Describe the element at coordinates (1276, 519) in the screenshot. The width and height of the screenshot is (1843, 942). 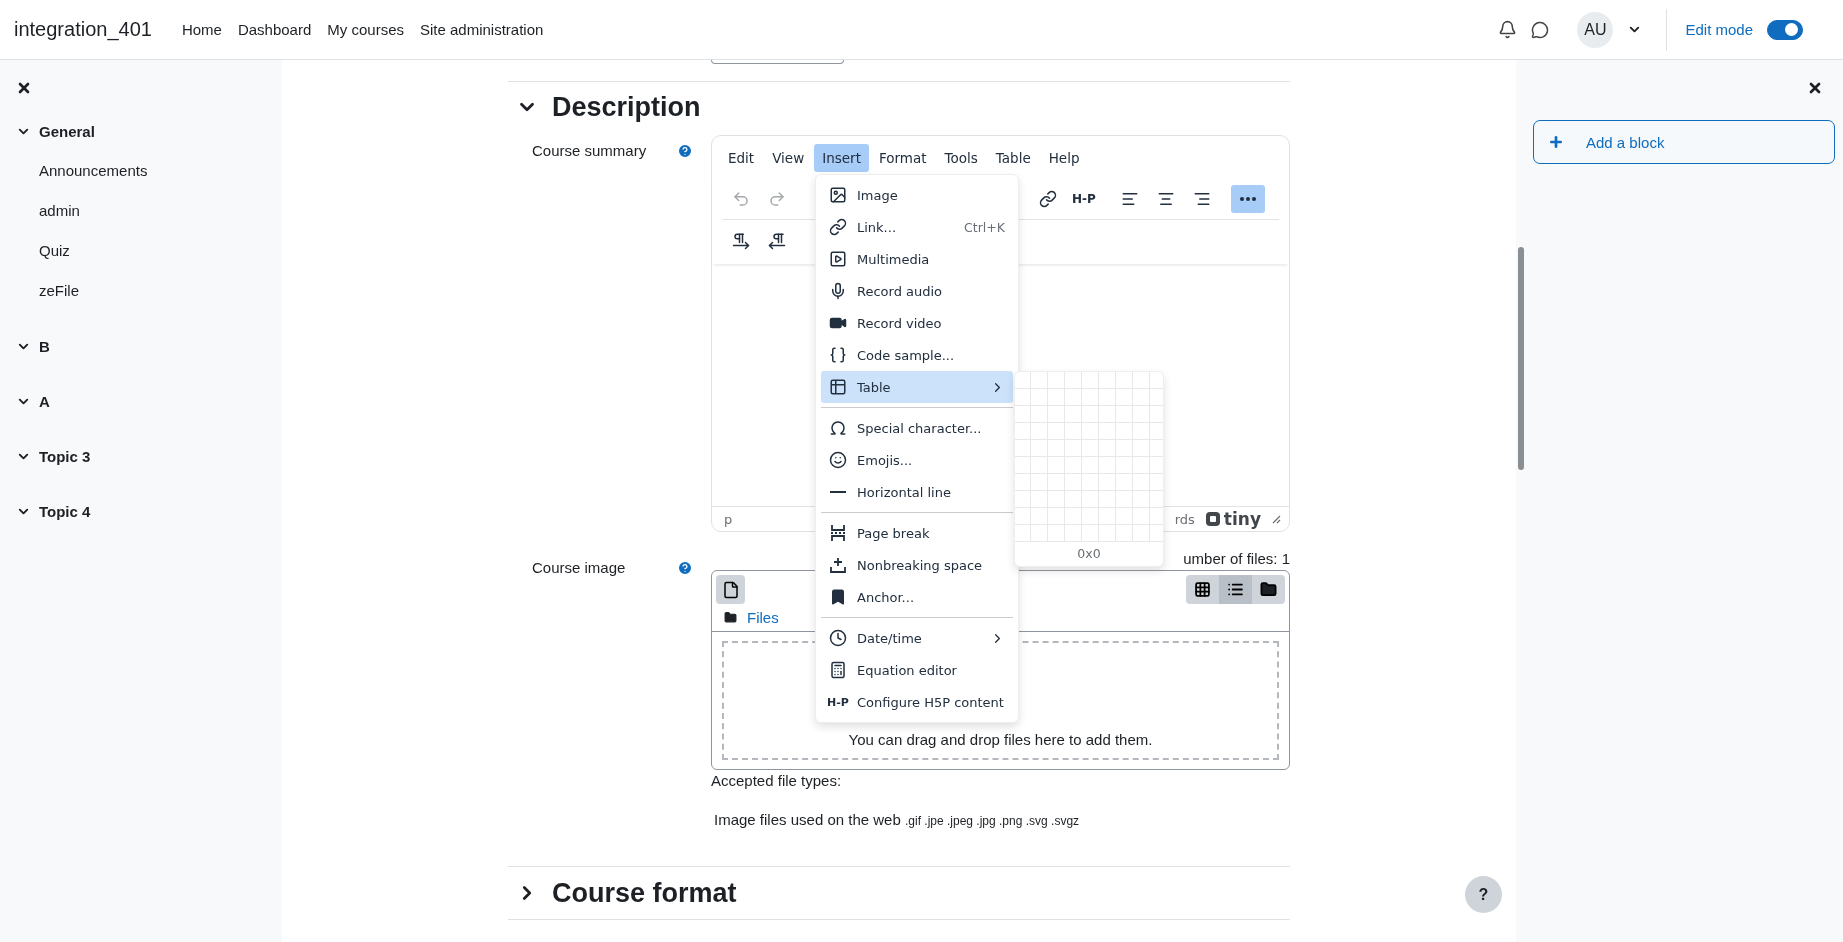
I see `resize-handle-icon` at that location.